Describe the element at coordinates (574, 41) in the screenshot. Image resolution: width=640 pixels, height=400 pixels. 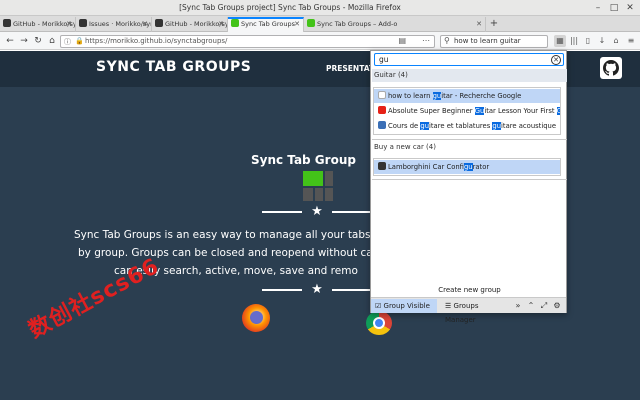
I see `library-icon: |||` at that location.